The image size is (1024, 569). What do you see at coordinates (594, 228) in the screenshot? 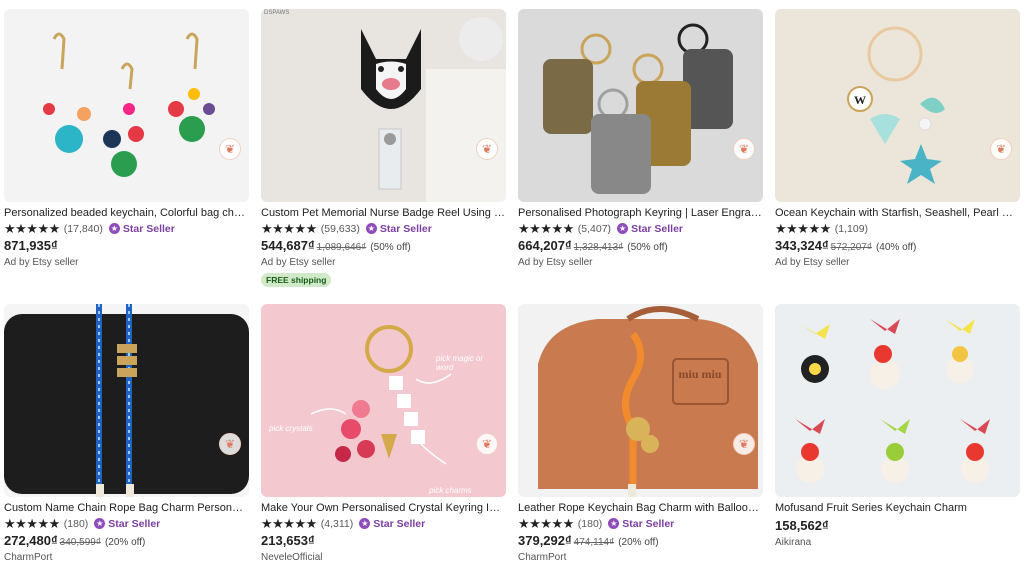
I see `review-count: (5,407)` at bounding box center [594, 228].